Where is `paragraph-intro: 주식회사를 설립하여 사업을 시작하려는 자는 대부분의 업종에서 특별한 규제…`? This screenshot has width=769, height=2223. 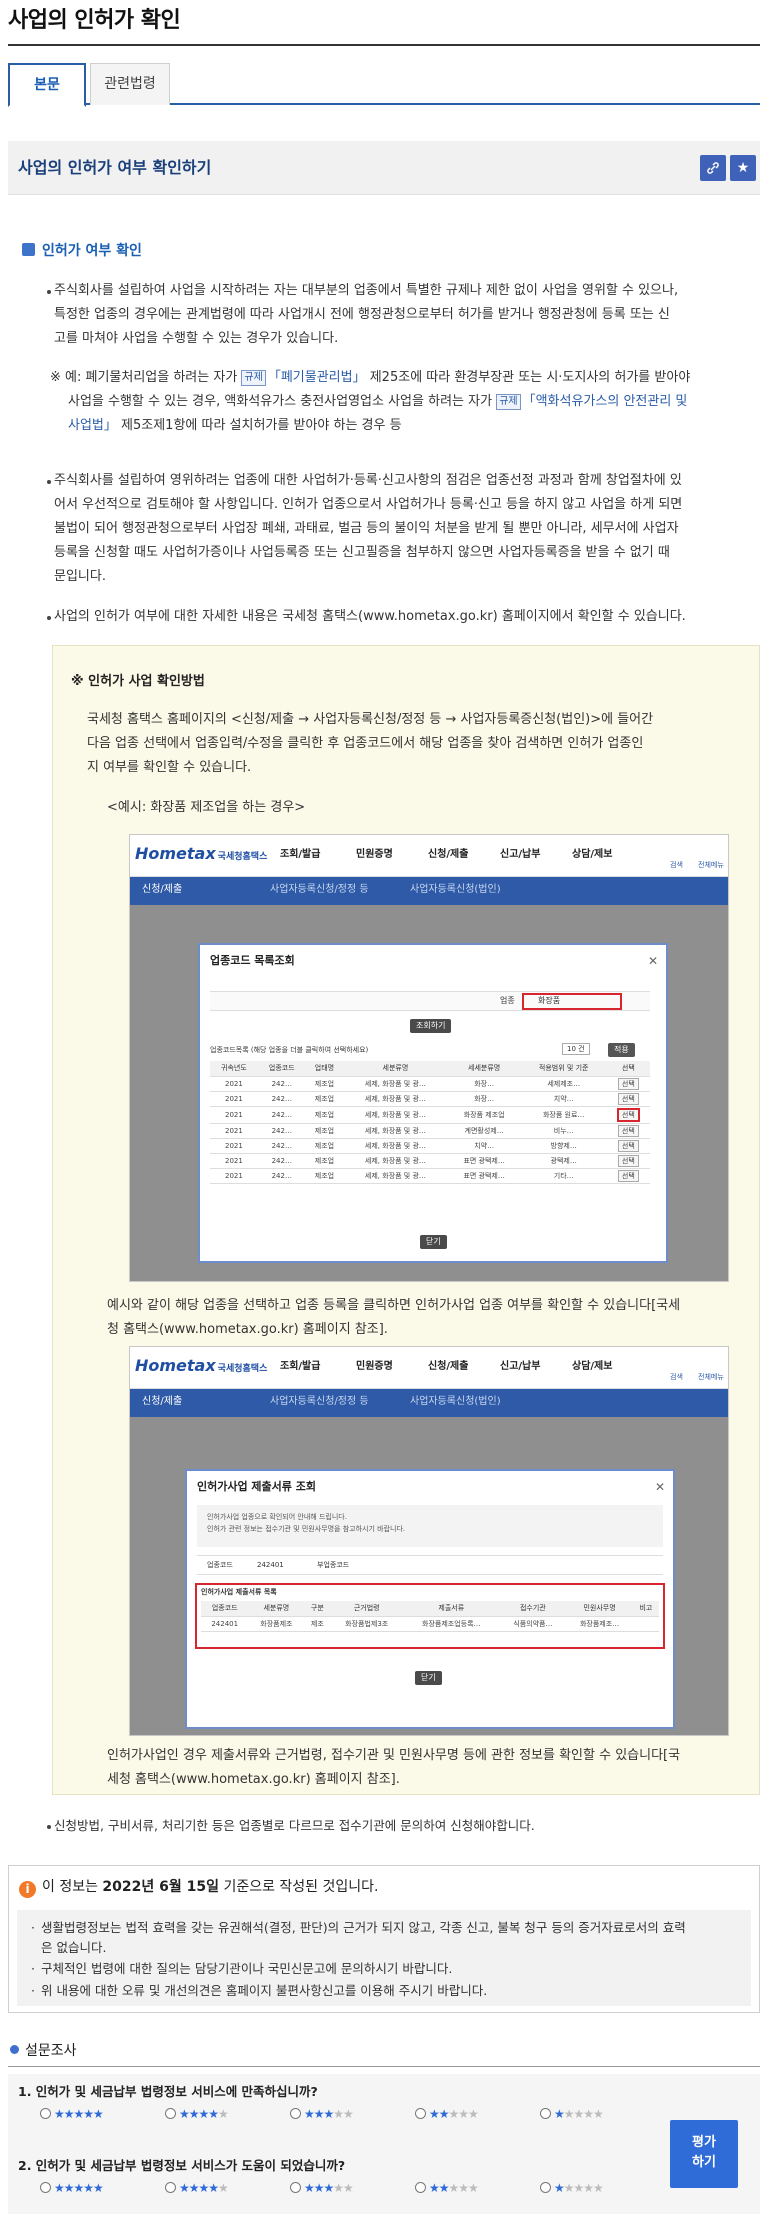 paragraph-intro: 주식회사를 설립하여 사업을 시작하려는 자는 대부분의 업종에서 특별한 규제… is located at coordinates (366, 314).